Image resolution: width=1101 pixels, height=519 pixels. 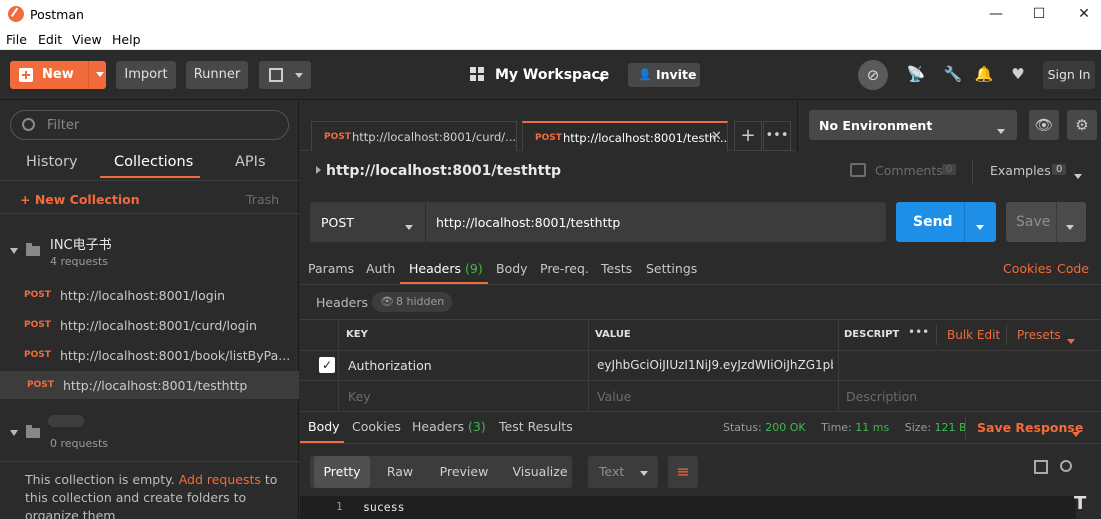 I want to click on new-collection-button: + New Collection, so click(x=80, y=199).